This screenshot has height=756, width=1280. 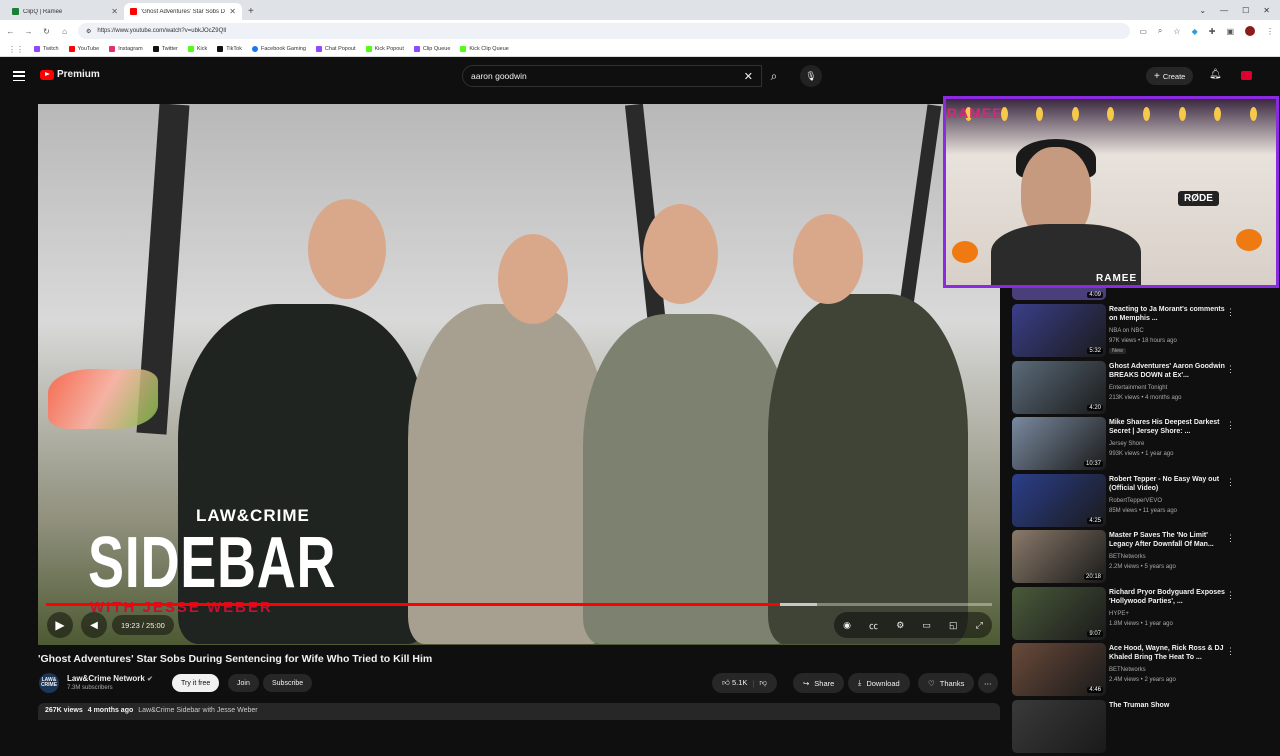 I want to click on channel-name: Jersey Shore, so click(x=1126, y=444).